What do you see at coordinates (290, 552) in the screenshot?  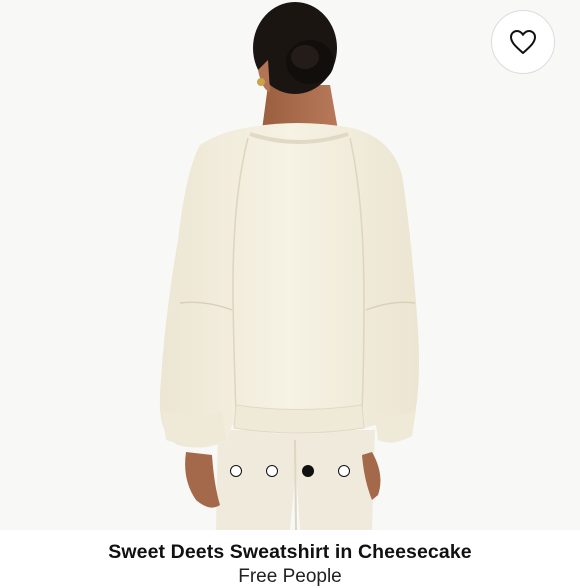 I see `product-title: Sweet Deets Sweatshirt in Cheesecake` at bounding box center [290, 552].